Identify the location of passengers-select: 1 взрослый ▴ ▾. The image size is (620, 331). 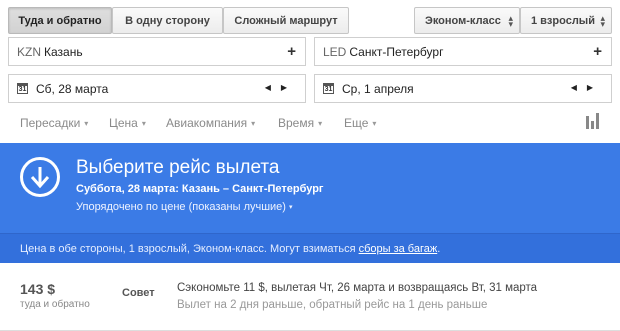
(566, 20).